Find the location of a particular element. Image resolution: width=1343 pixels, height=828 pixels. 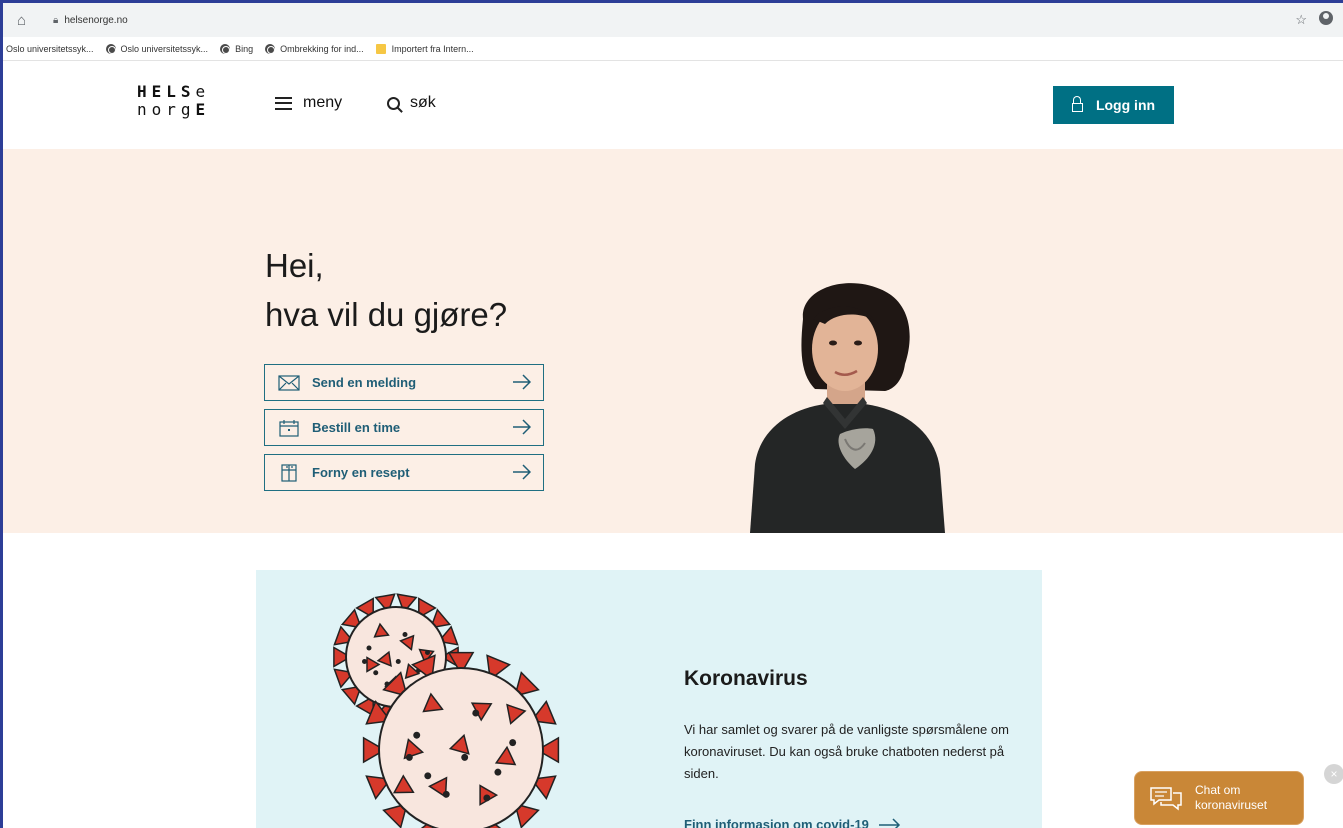

home-icon: ⌂ is located at coordinates (28, 20).